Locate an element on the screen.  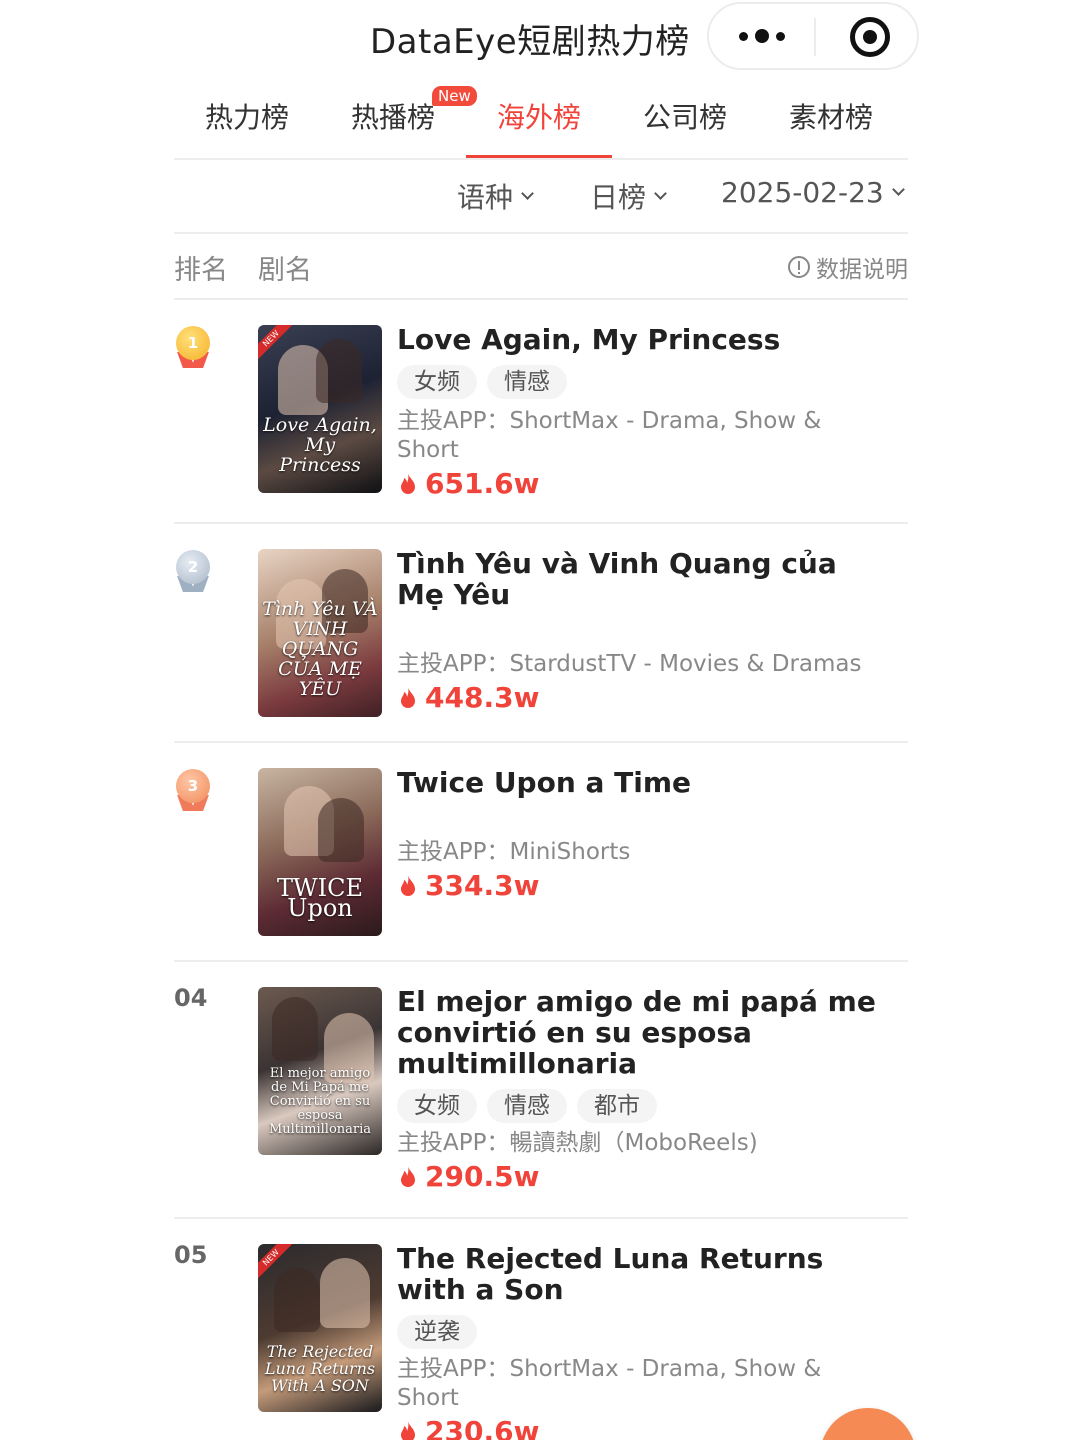
period-dropdown: 日榜 is located at coordinates (628, 196).